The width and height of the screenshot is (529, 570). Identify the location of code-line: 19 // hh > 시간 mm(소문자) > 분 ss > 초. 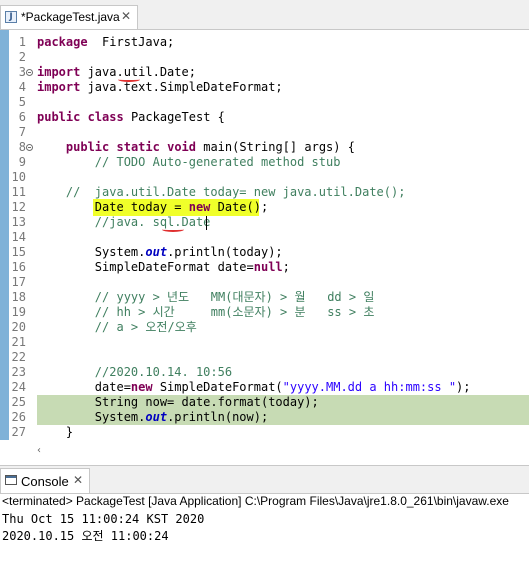
(264, 312).